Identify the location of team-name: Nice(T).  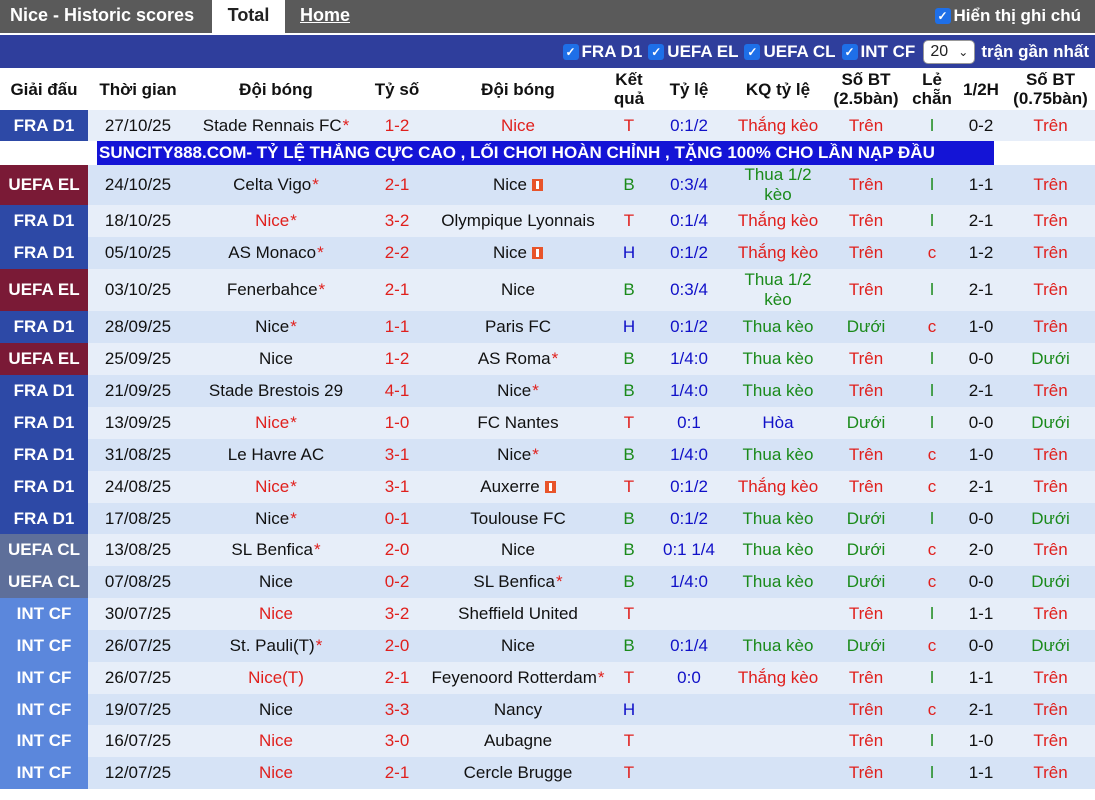
(276, 678).